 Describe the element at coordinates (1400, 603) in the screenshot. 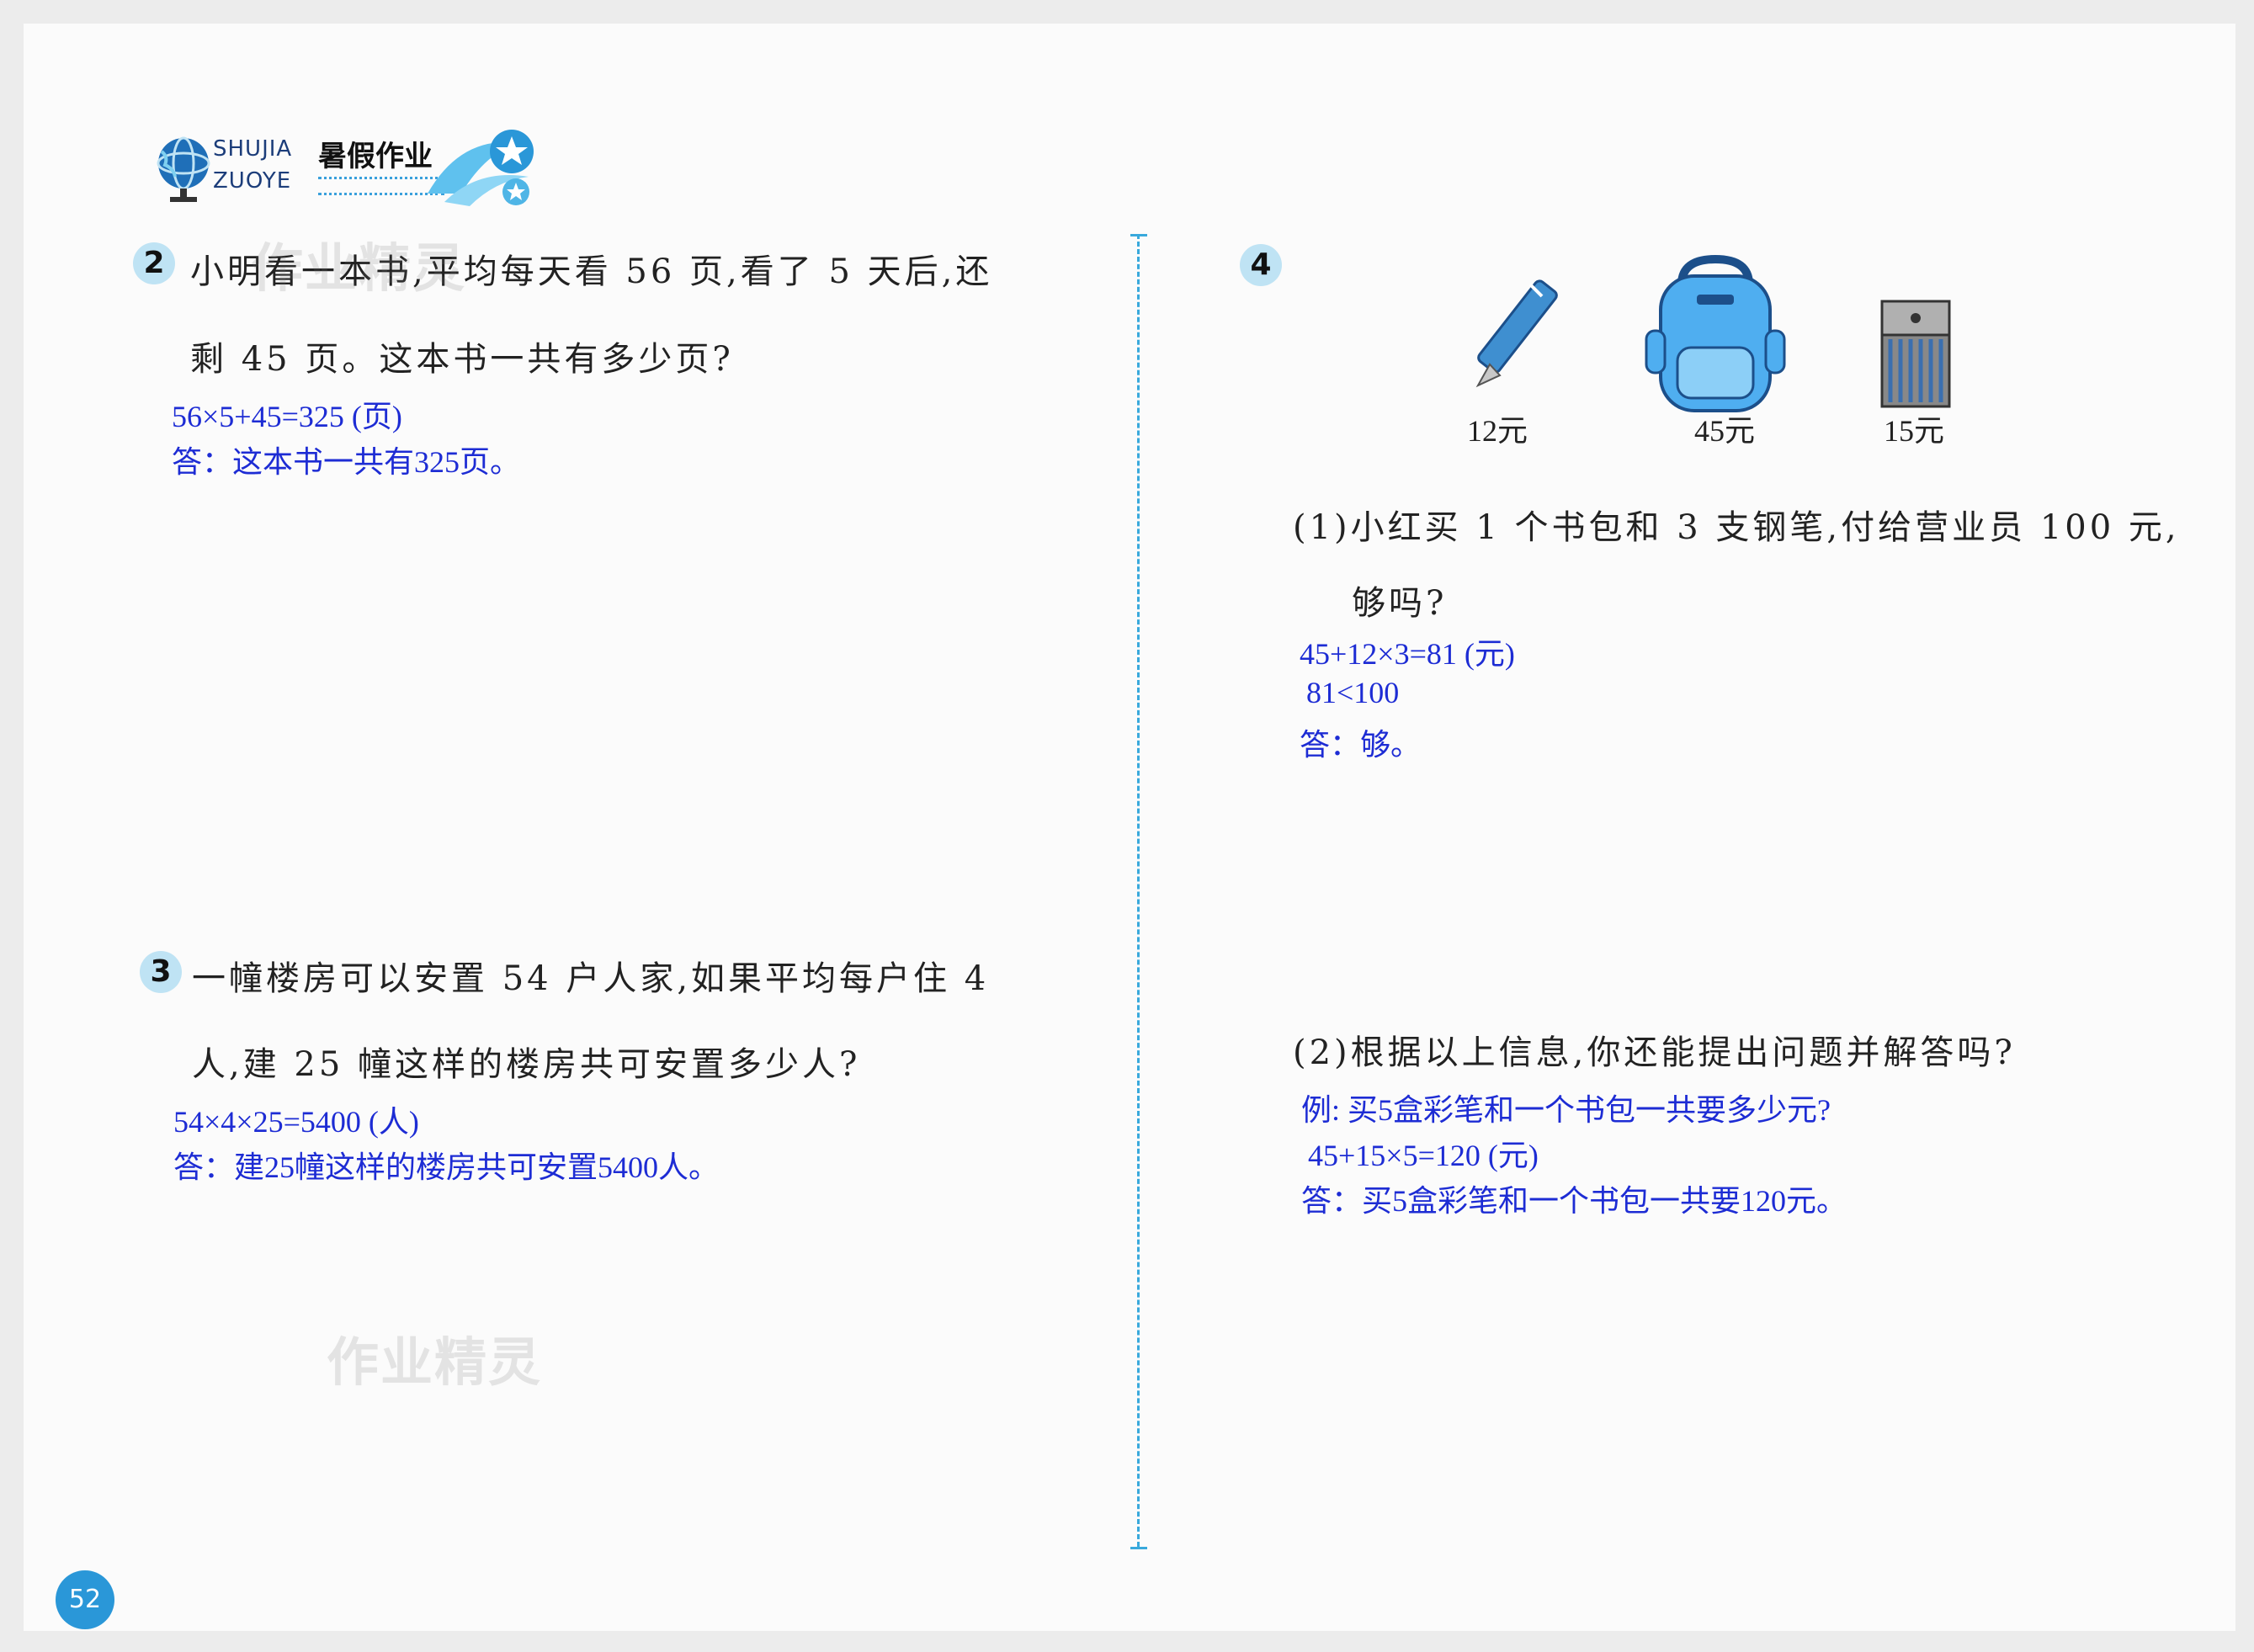

I see `question-4-part1-line2: 够吗?` at that location.